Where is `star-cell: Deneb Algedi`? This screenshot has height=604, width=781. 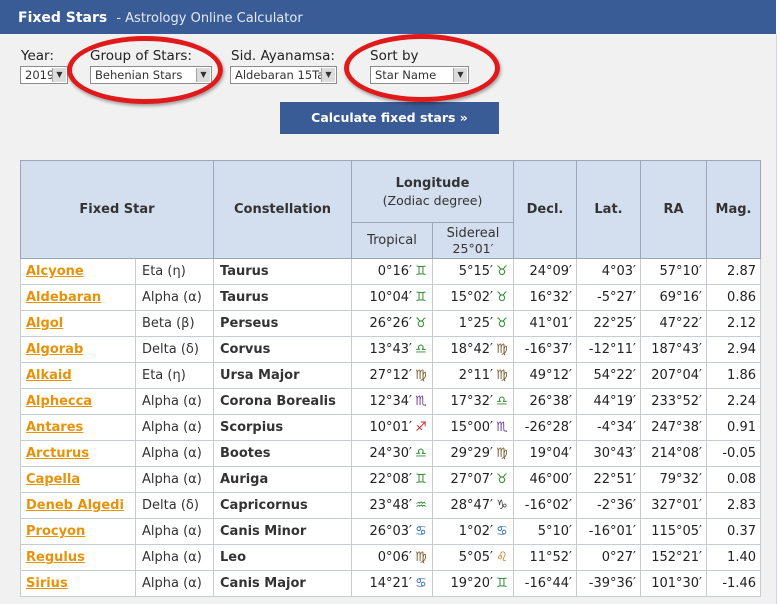 star-cell: Deneb Algedi is located at coordinates (78, 505).